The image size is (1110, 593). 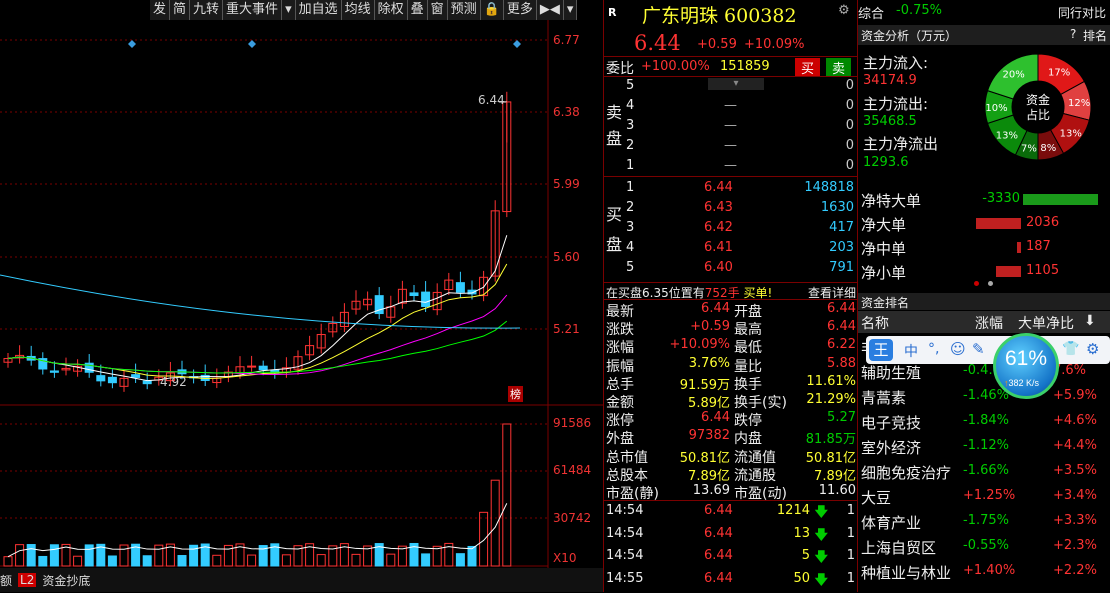 I want to click on stat-value: 7.89亿, so click(x=835, y=476).